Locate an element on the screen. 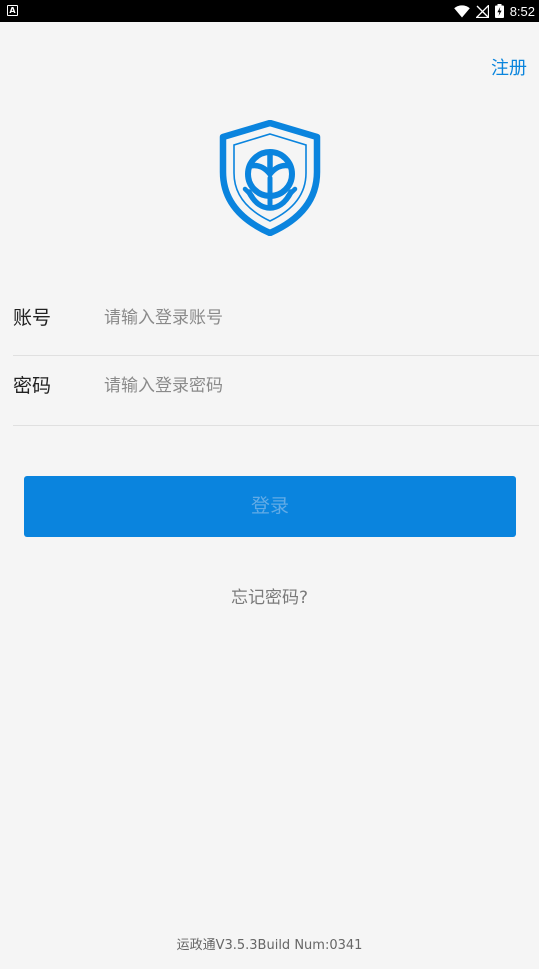 Image resolution: width=539 pixels, height=969 pixels. password-label: 密码 is located at coordinates (32, 386).